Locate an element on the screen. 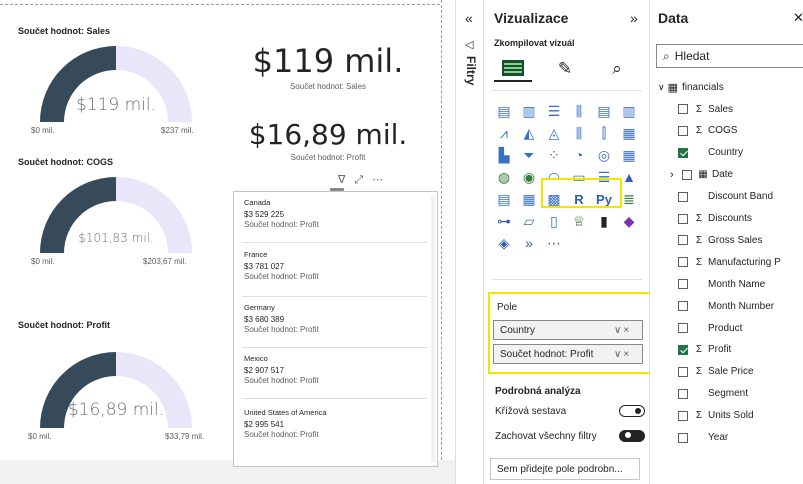 The image size is (803, 484). gauge-value: $101,83 mil. is located at coordinates (116, 238).